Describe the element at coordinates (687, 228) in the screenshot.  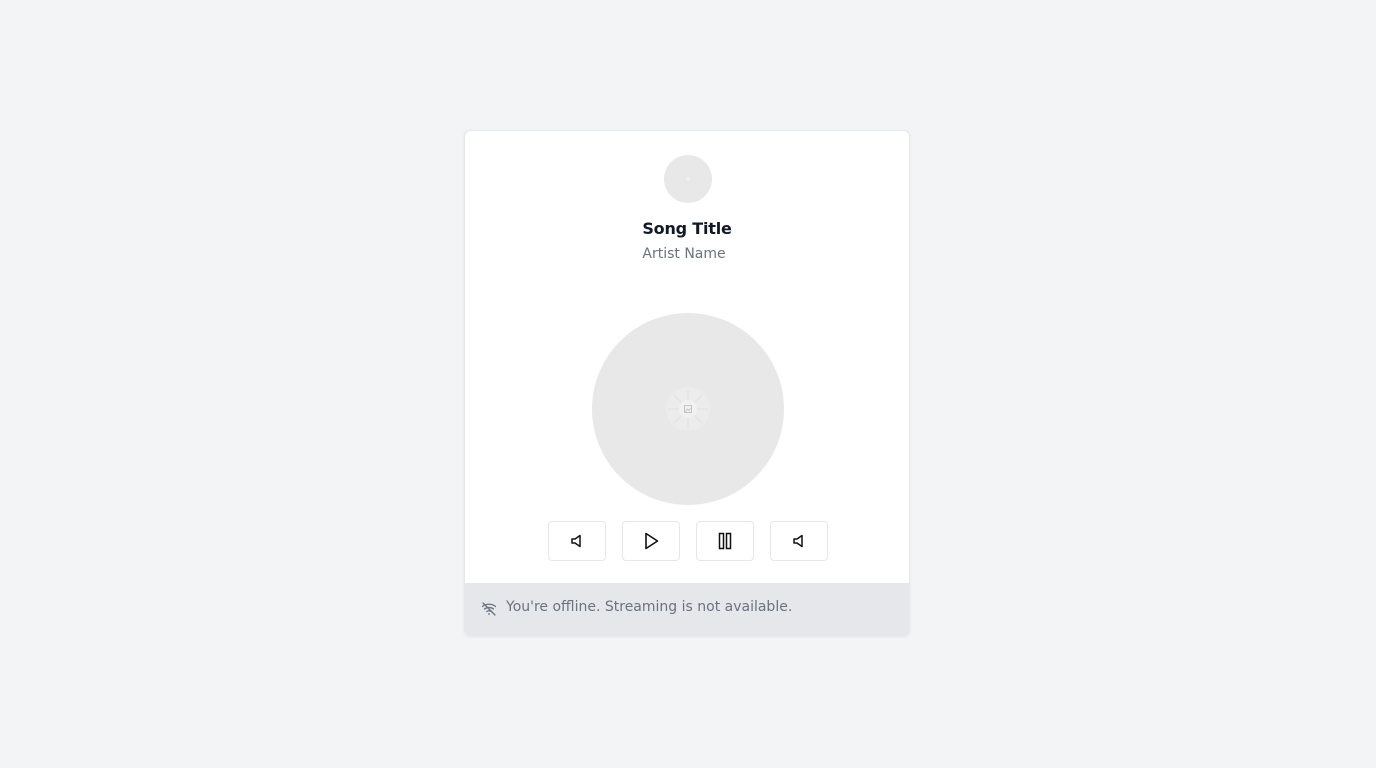
I see `song-title: Song Title` at that location.